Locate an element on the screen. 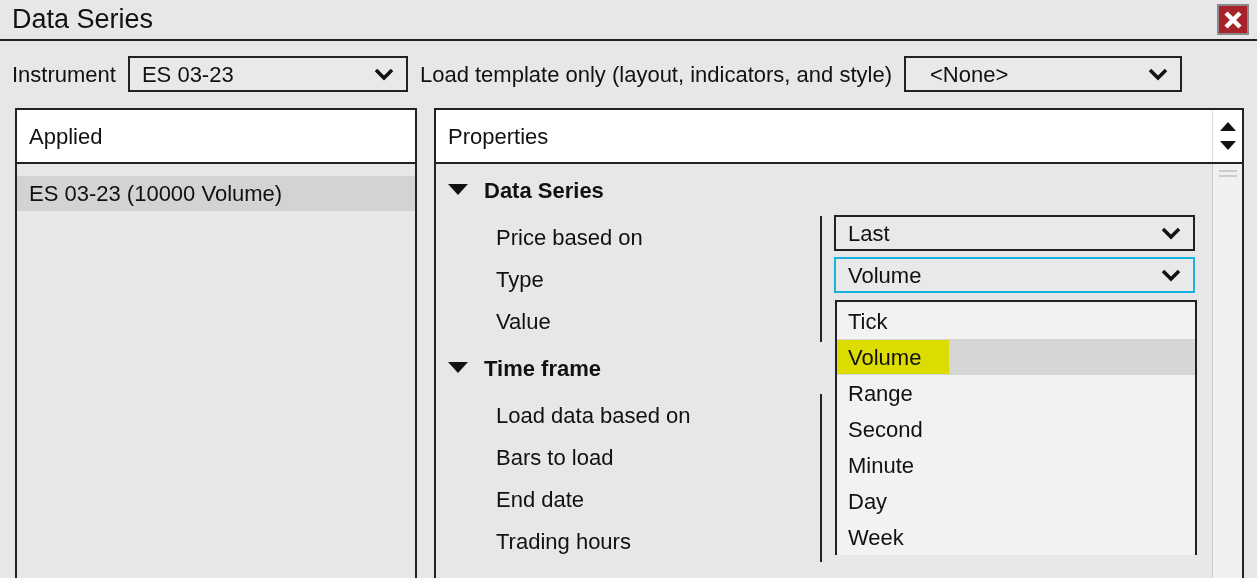 The height and width of the screenshot is (578, 1257). property-label: Trading hours is located at coordinates (563, 541).